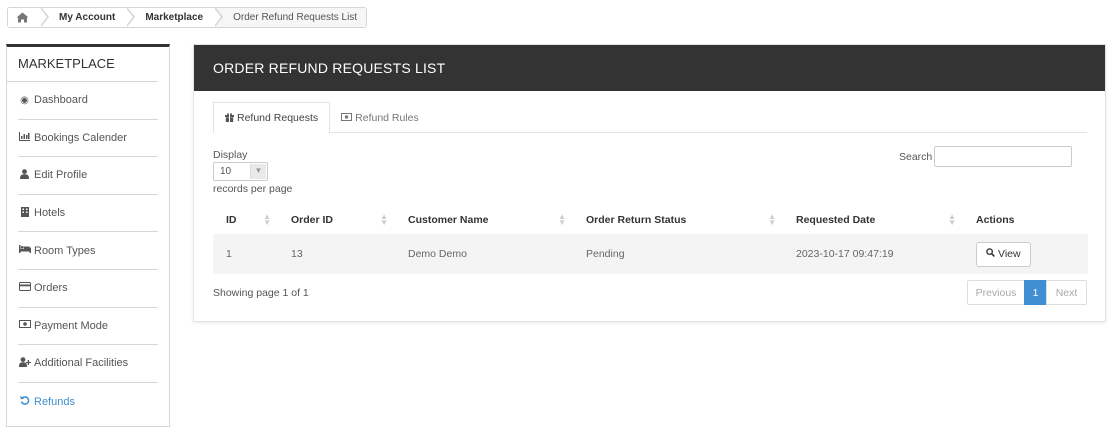 The height and width of the screenshot is (441, 1116). I want to click on building-icon, so click(24, 213).